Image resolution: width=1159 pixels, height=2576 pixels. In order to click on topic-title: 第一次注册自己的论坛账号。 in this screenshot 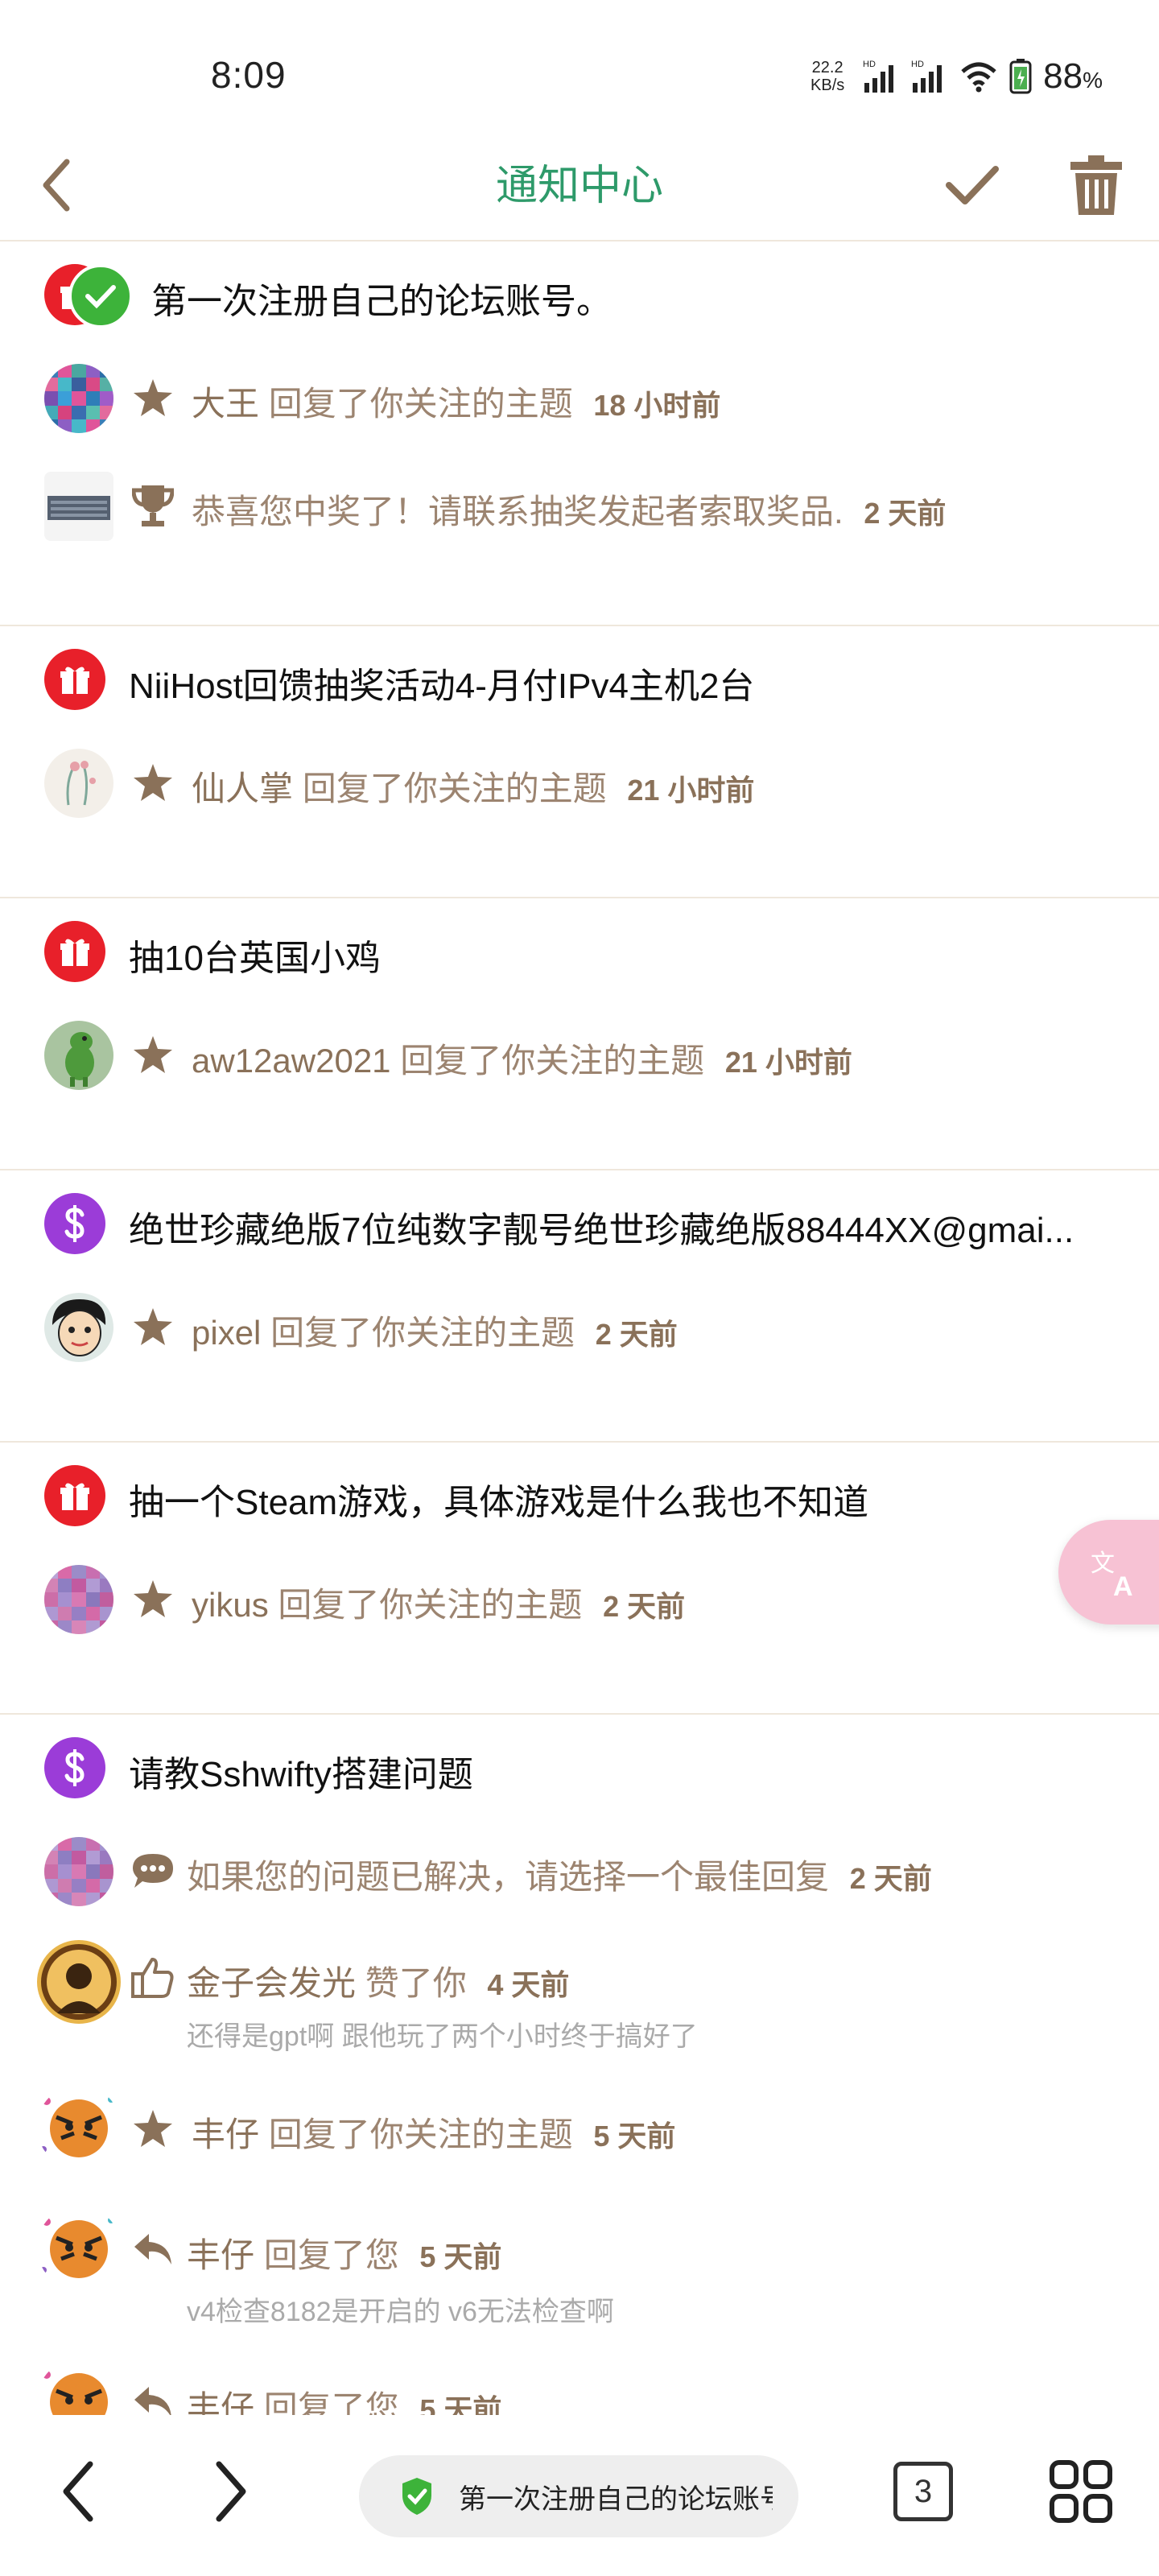, I will do `click(381, 301)`.